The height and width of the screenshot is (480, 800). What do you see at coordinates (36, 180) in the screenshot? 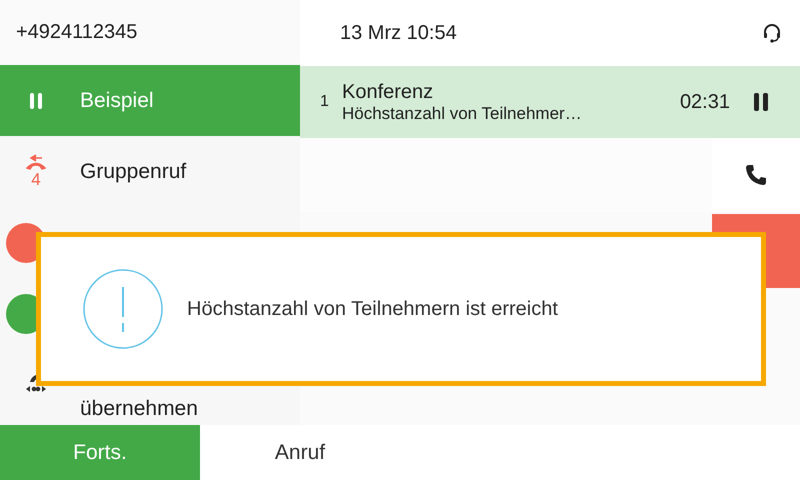
I see `call-count: 4` at bounding box center [36, 180].